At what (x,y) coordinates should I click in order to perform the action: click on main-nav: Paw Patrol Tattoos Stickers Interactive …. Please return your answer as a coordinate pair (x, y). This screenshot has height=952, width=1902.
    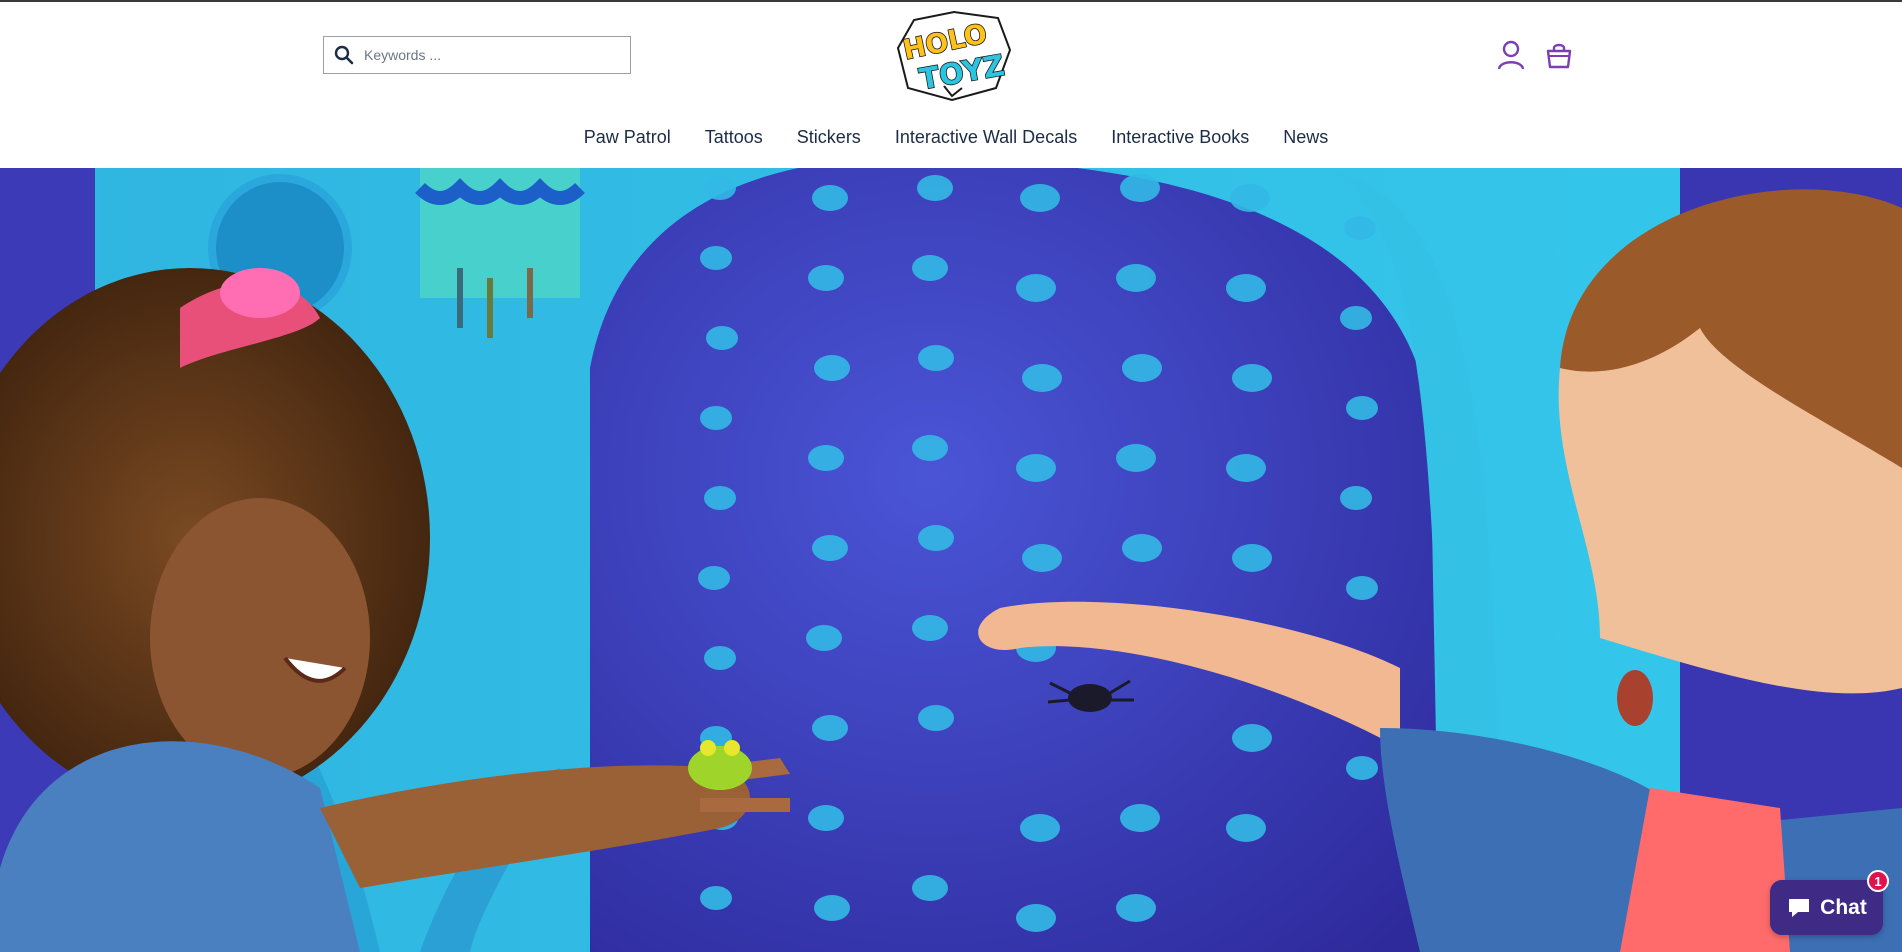
    Looking at the image, I should click on (951, 137).